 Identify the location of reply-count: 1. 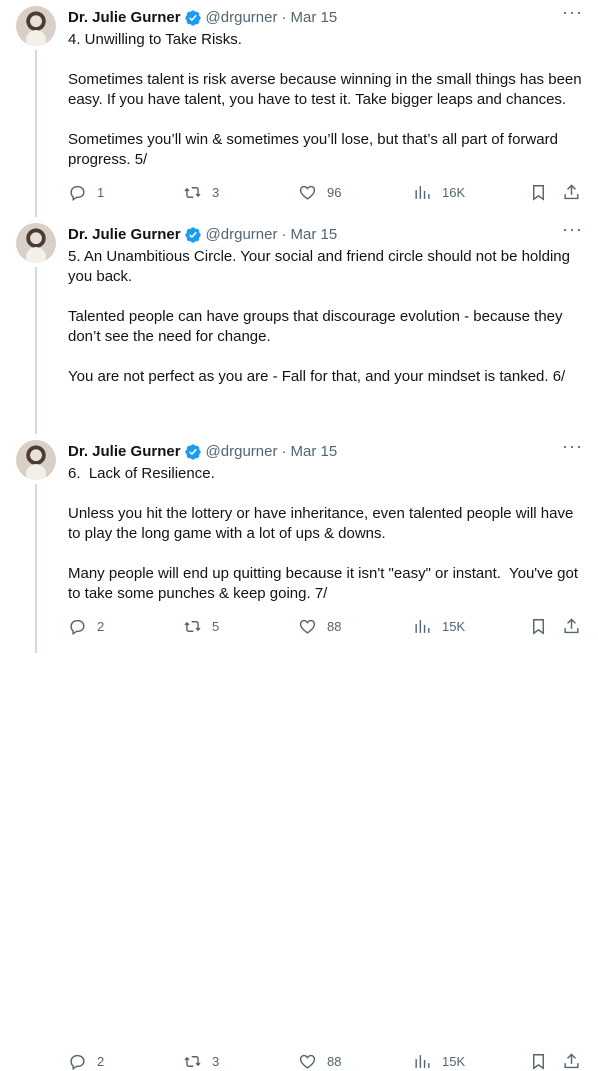
(101, 192).